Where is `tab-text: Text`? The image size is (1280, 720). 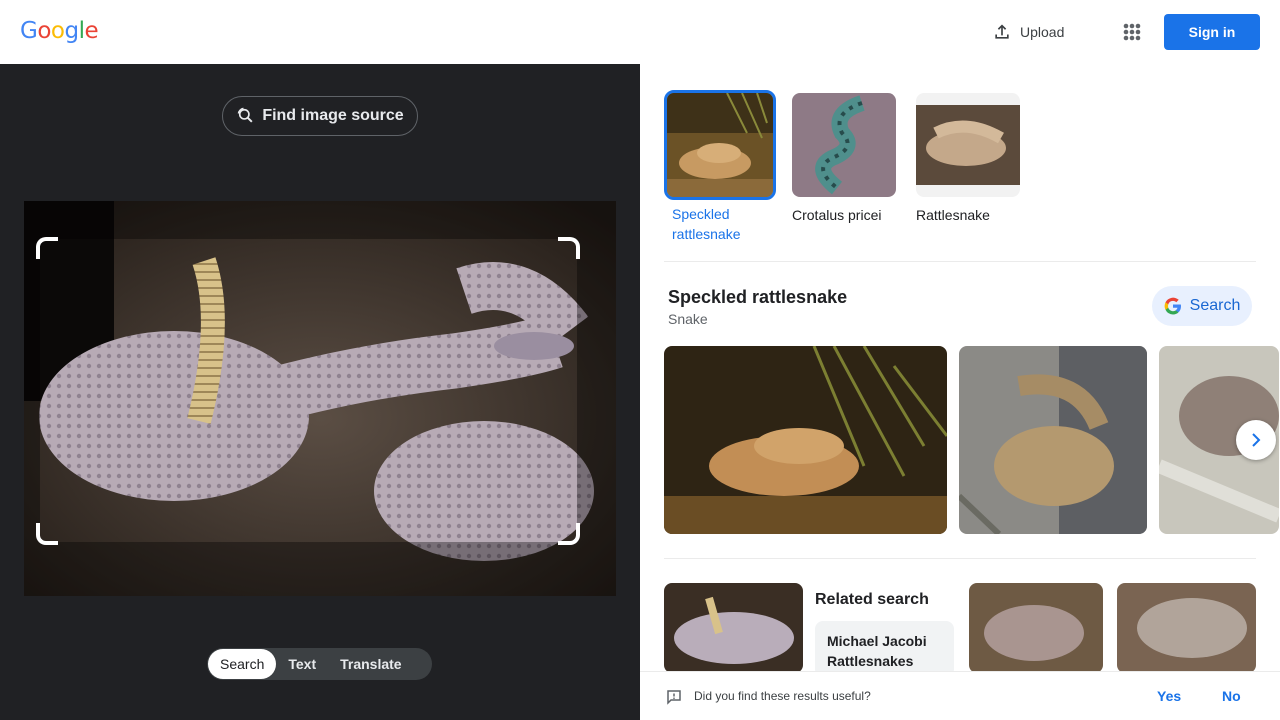 tab-text: Text is located at coordinates (302, 664).